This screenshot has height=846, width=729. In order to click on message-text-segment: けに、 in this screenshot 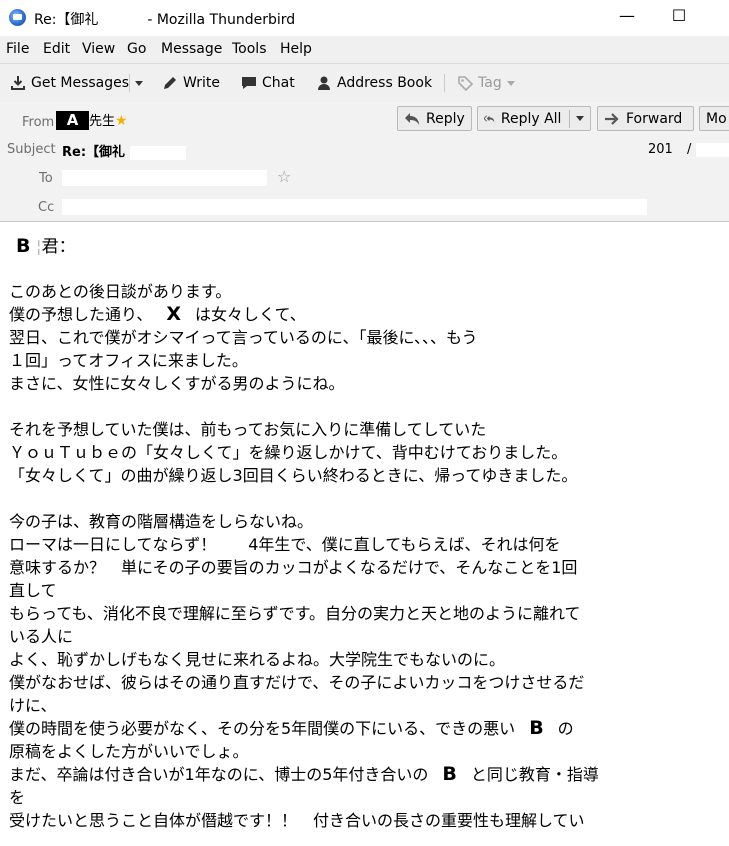, I will do `click(33, 705)`.